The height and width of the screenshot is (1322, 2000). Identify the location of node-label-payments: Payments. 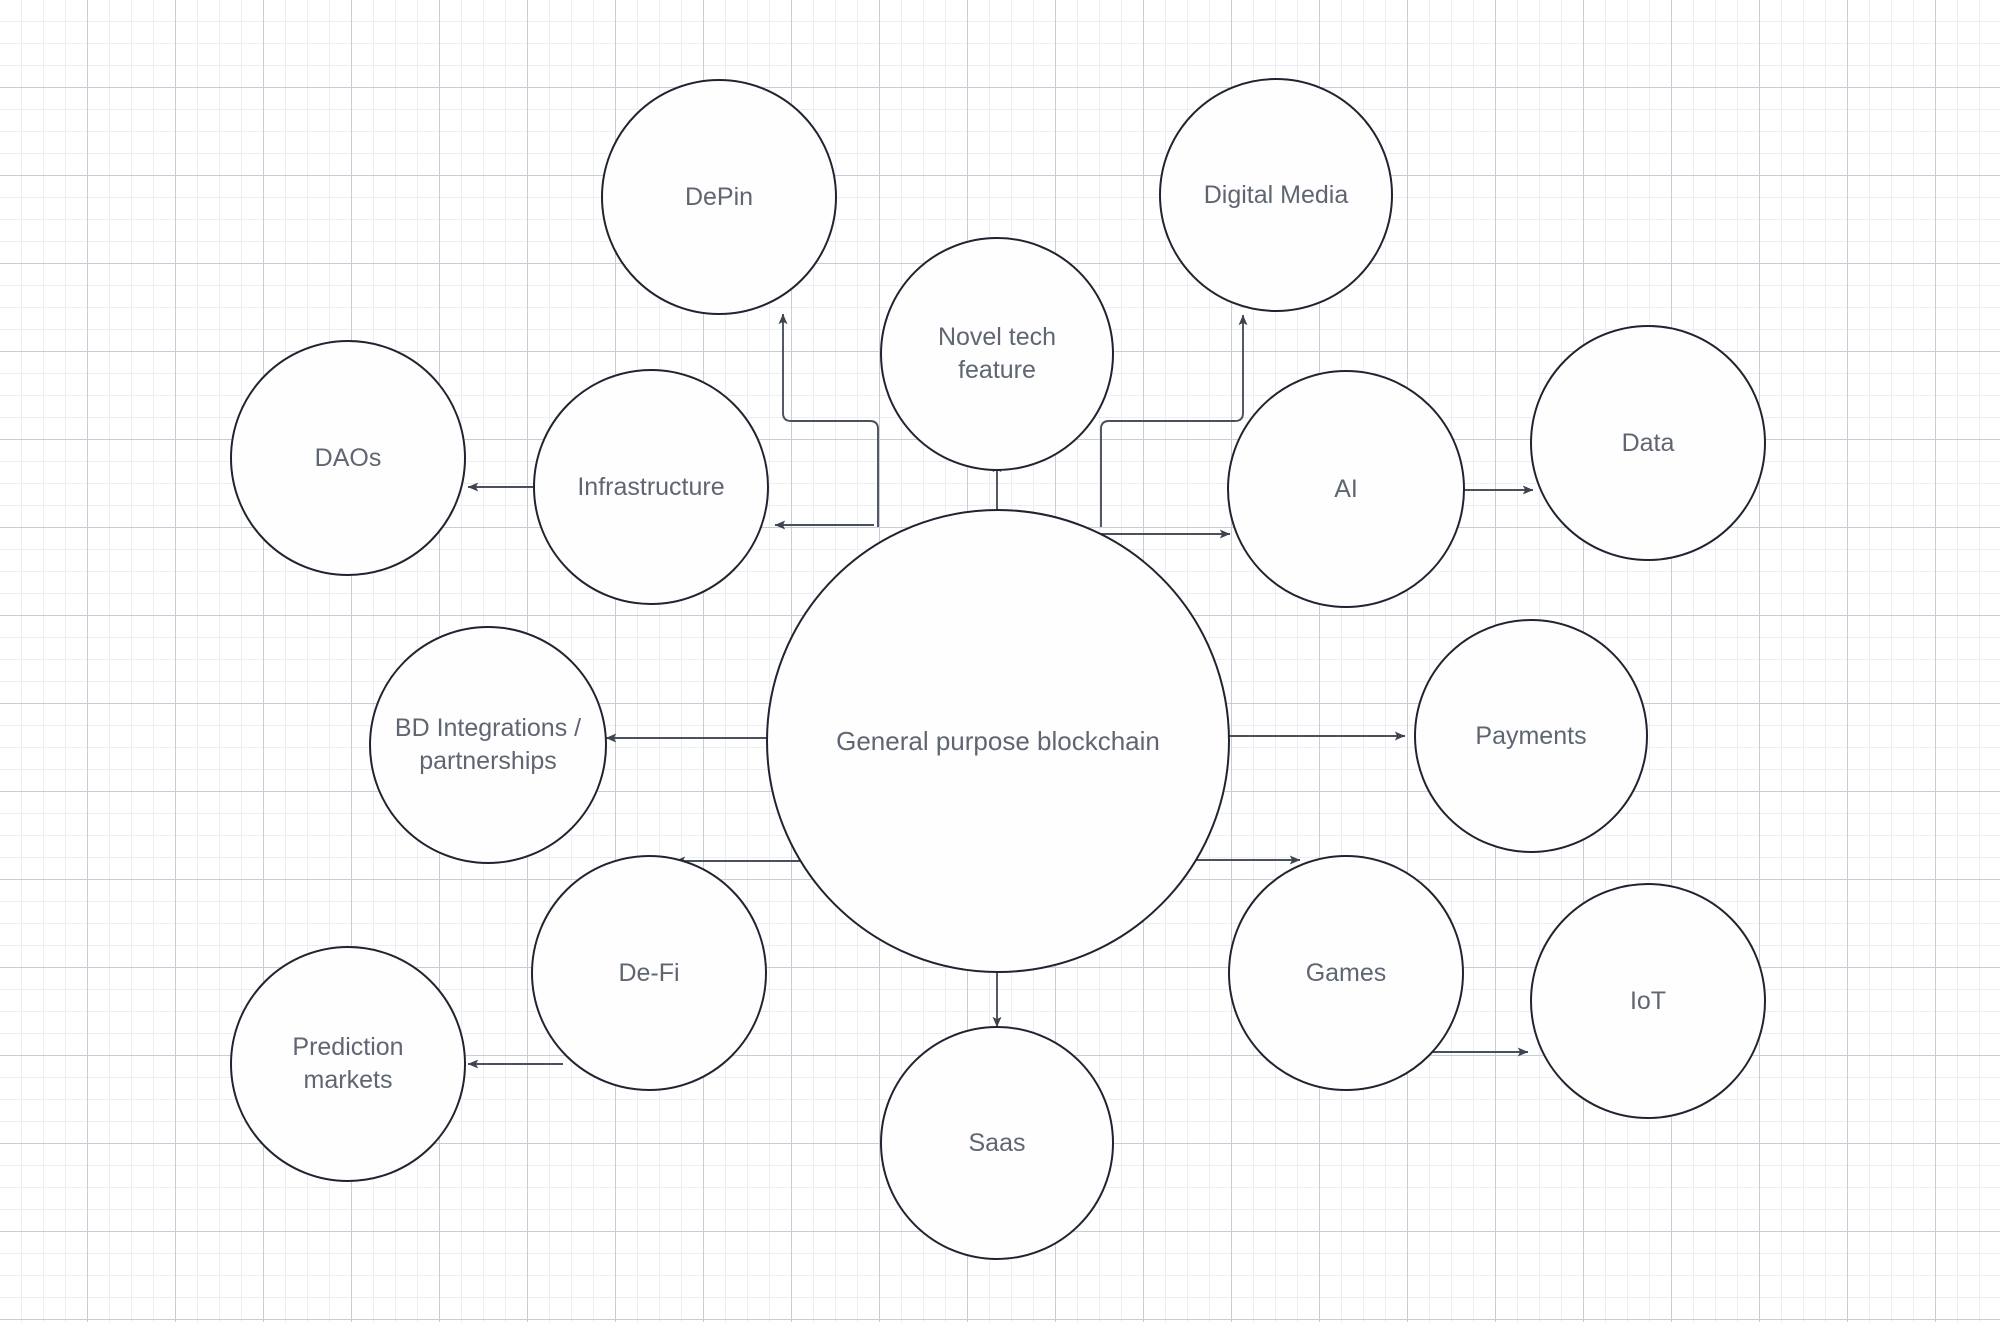
(1531, 735).